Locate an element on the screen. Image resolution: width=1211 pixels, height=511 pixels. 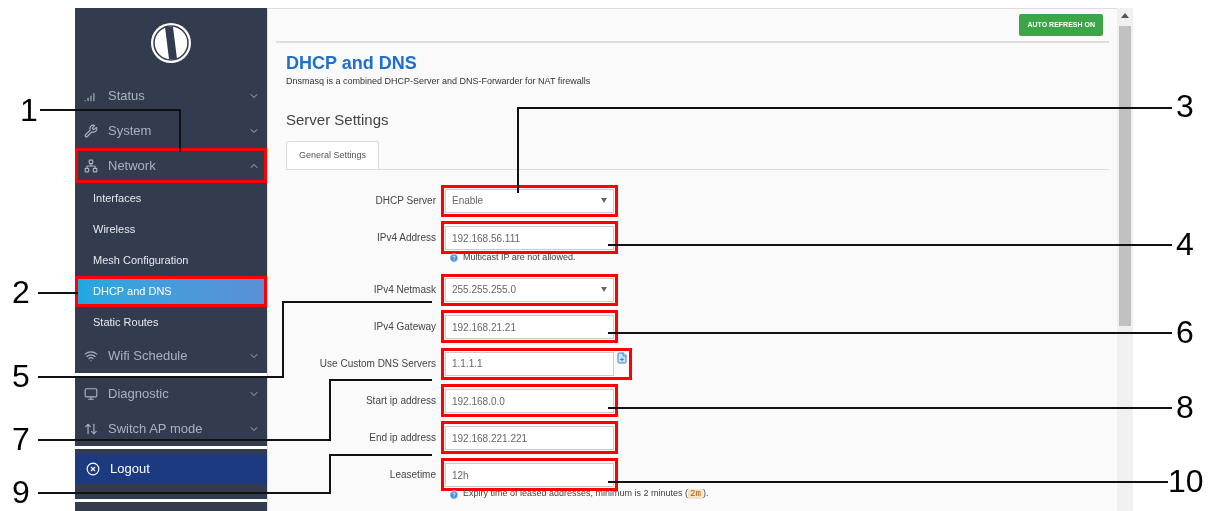
scroll-up-icon is located at coordinates (1125, 16).